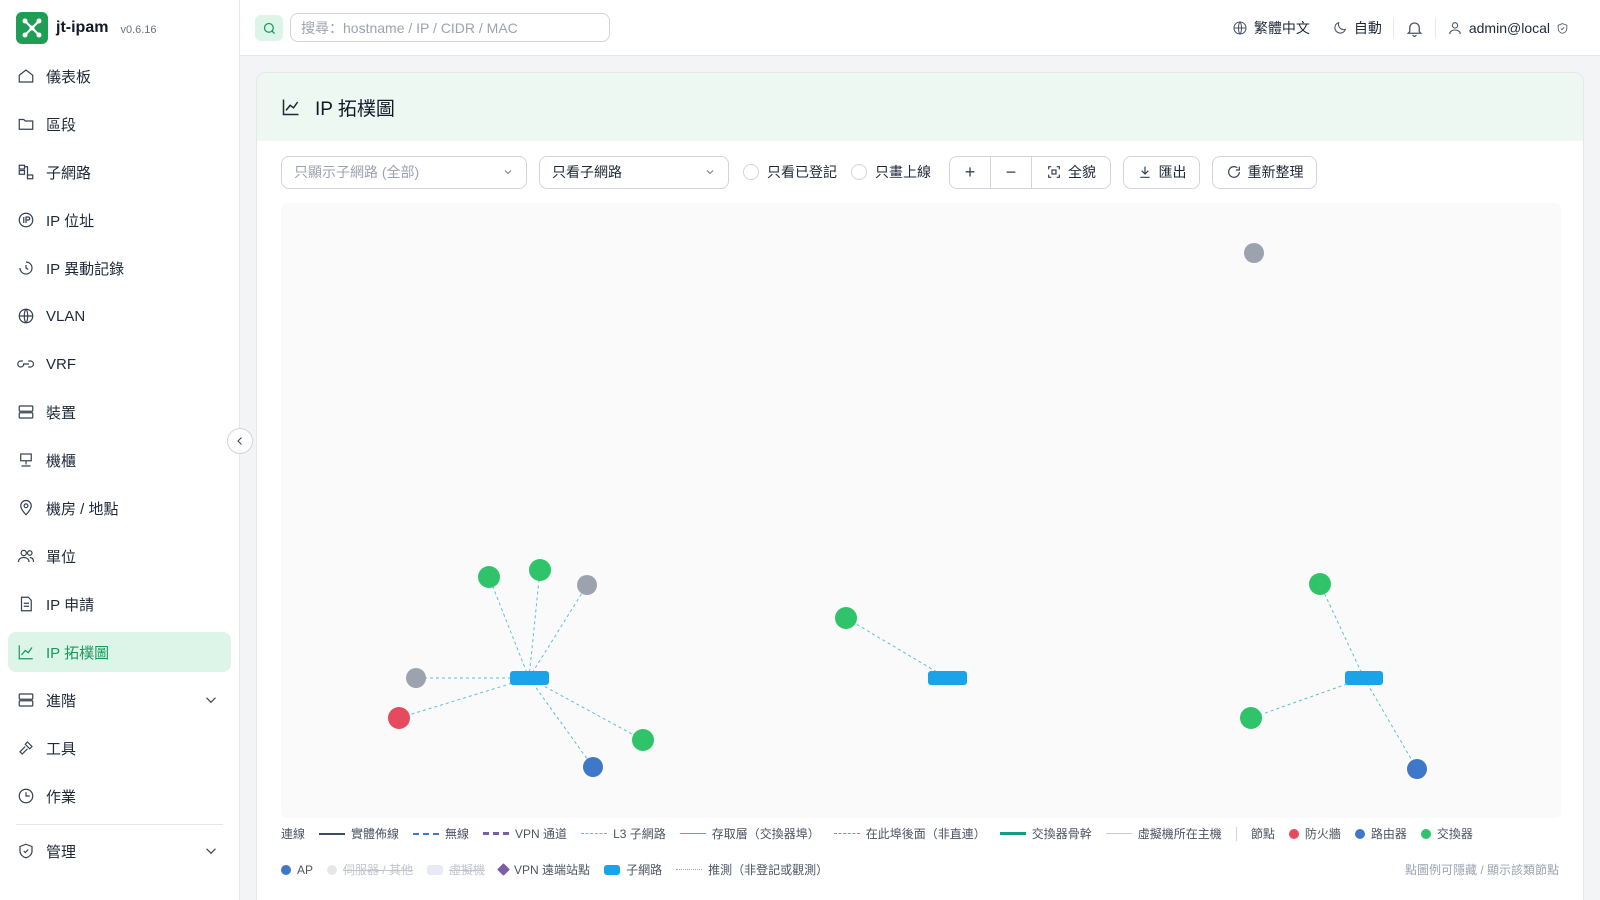 The image size is (1600, 900). Describe the element at coordinates (32, 28) in the screenshot. I see `logo-icon` at that location.